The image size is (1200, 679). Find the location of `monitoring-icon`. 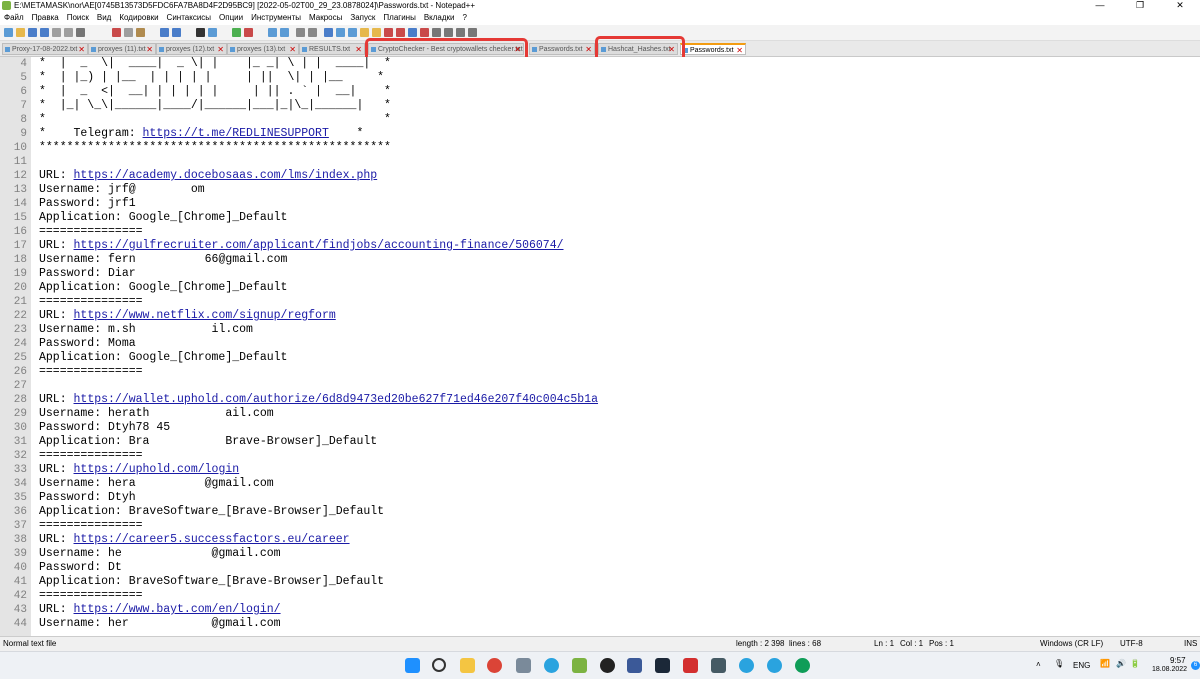

monitoring-icon is located at coordinates (388, 32).